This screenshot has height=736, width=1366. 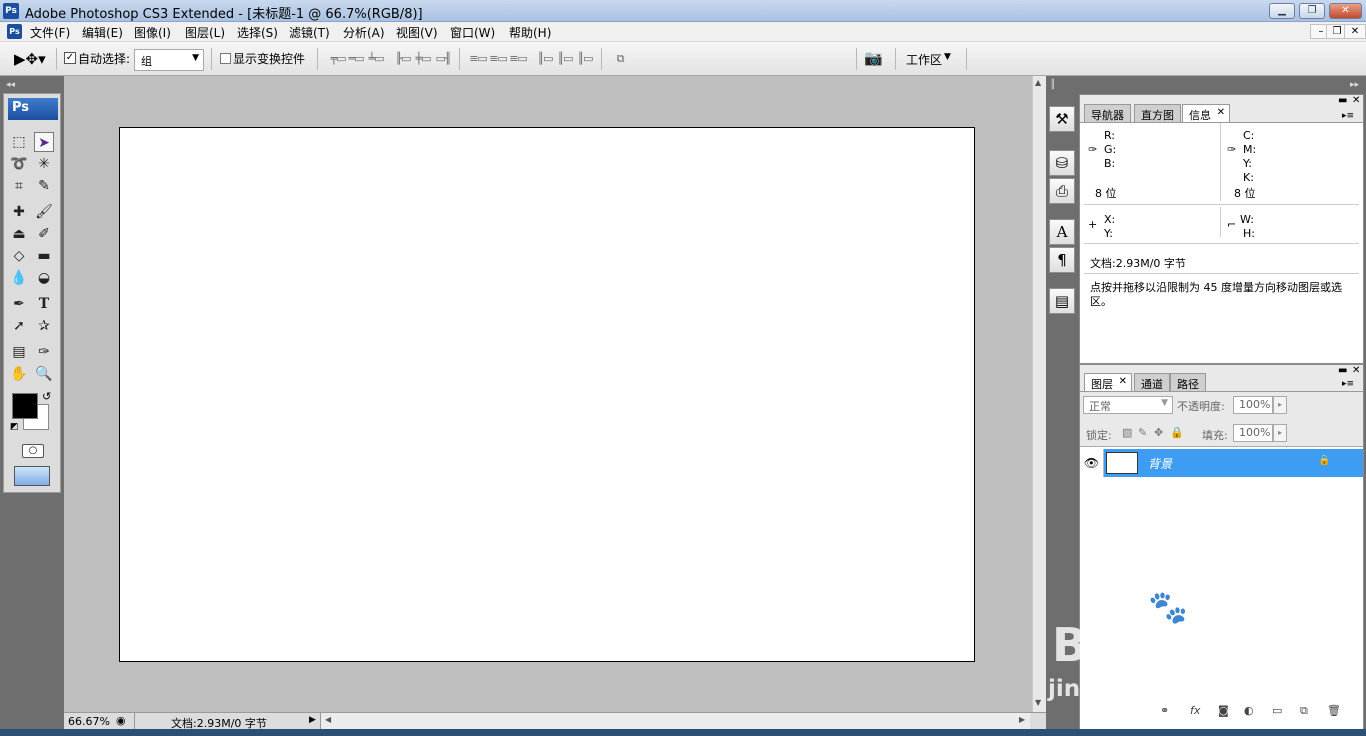 I want to click on custom-shape-icon: ✰, so click(x=44, y=326).